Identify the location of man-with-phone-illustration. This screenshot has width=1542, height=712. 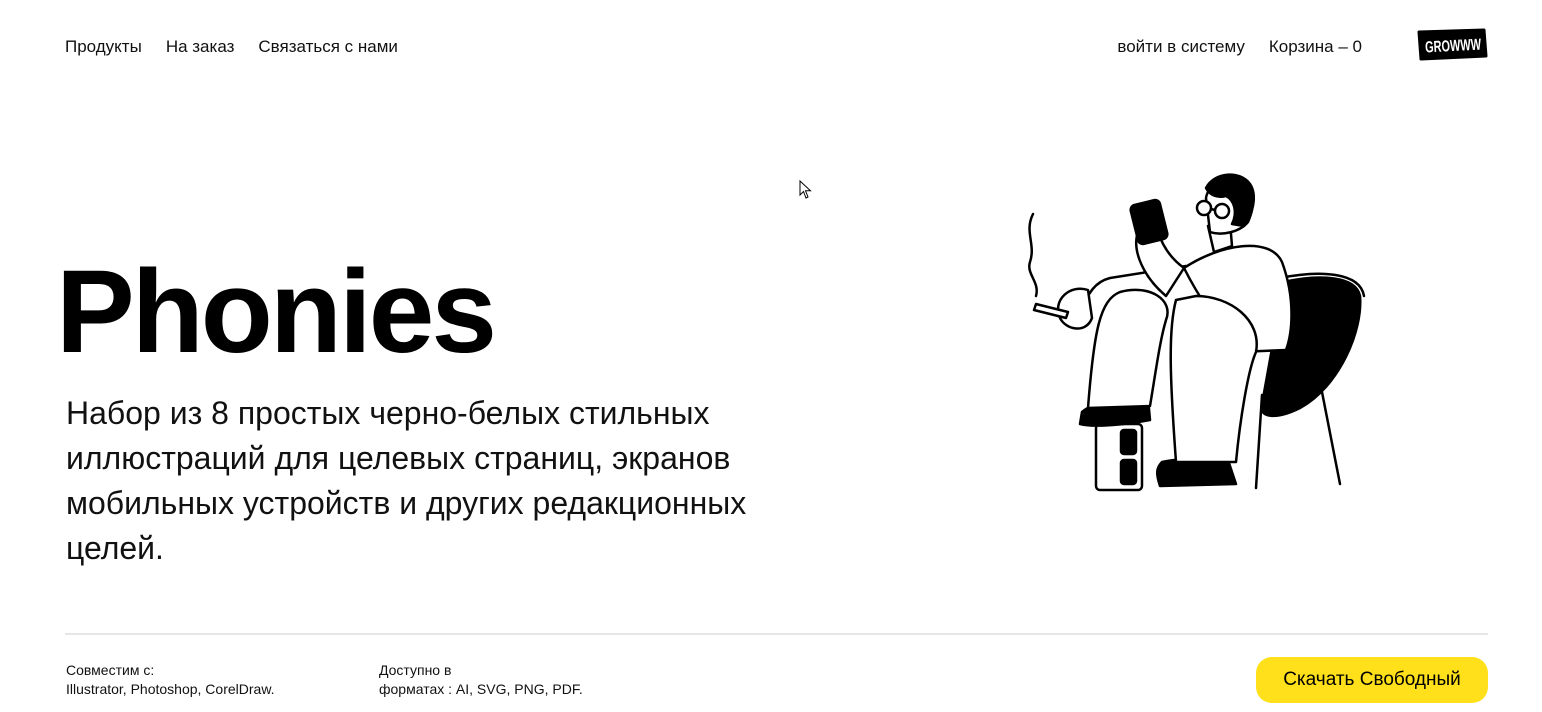
(1197, 332).